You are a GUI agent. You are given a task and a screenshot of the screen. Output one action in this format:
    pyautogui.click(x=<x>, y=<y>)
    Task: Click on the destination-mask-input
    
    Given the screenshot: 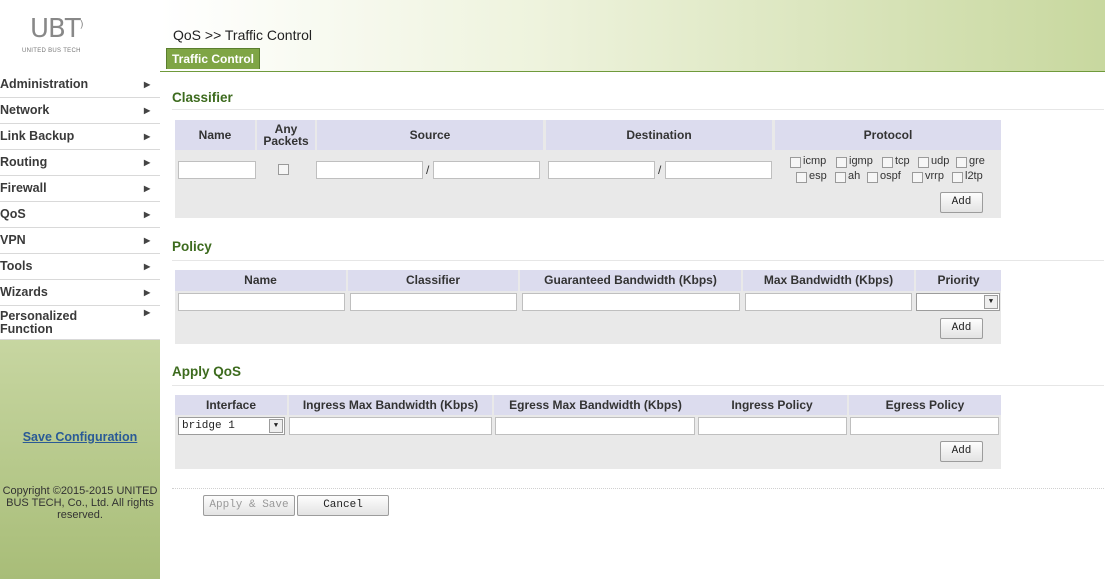 What is the action you would take?
    pyautogui.click(x=718, y=170)
    